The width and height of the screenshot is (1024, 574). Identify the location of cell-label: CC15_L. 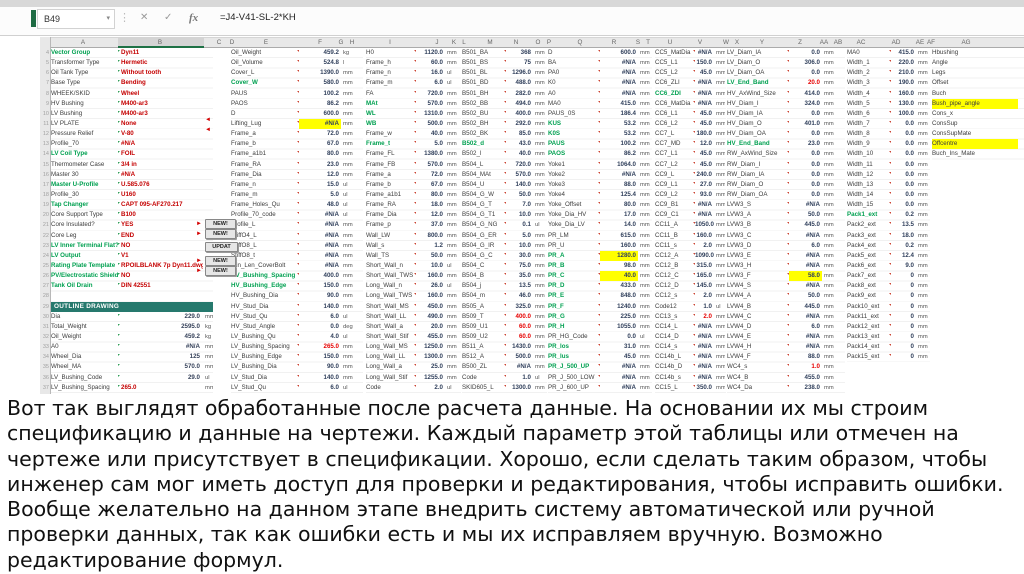
(675, 388).